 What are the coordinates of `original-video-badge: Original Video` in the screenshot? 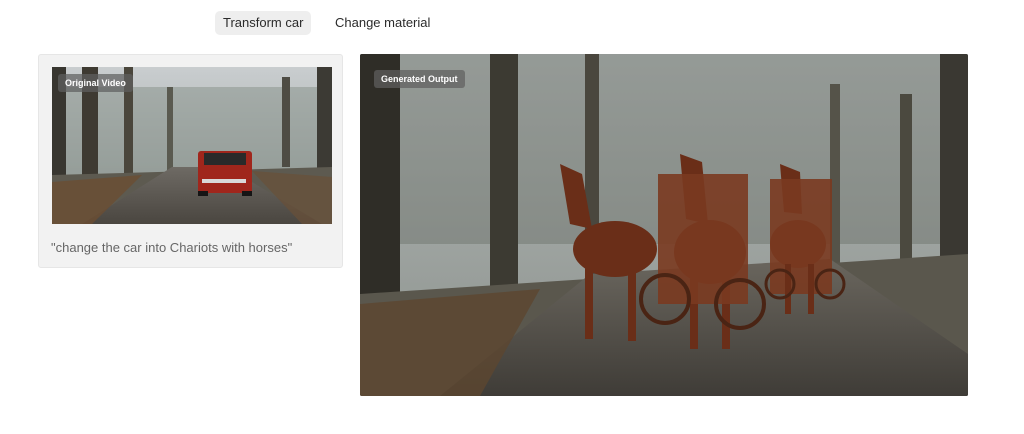 It's located at (95, 83).